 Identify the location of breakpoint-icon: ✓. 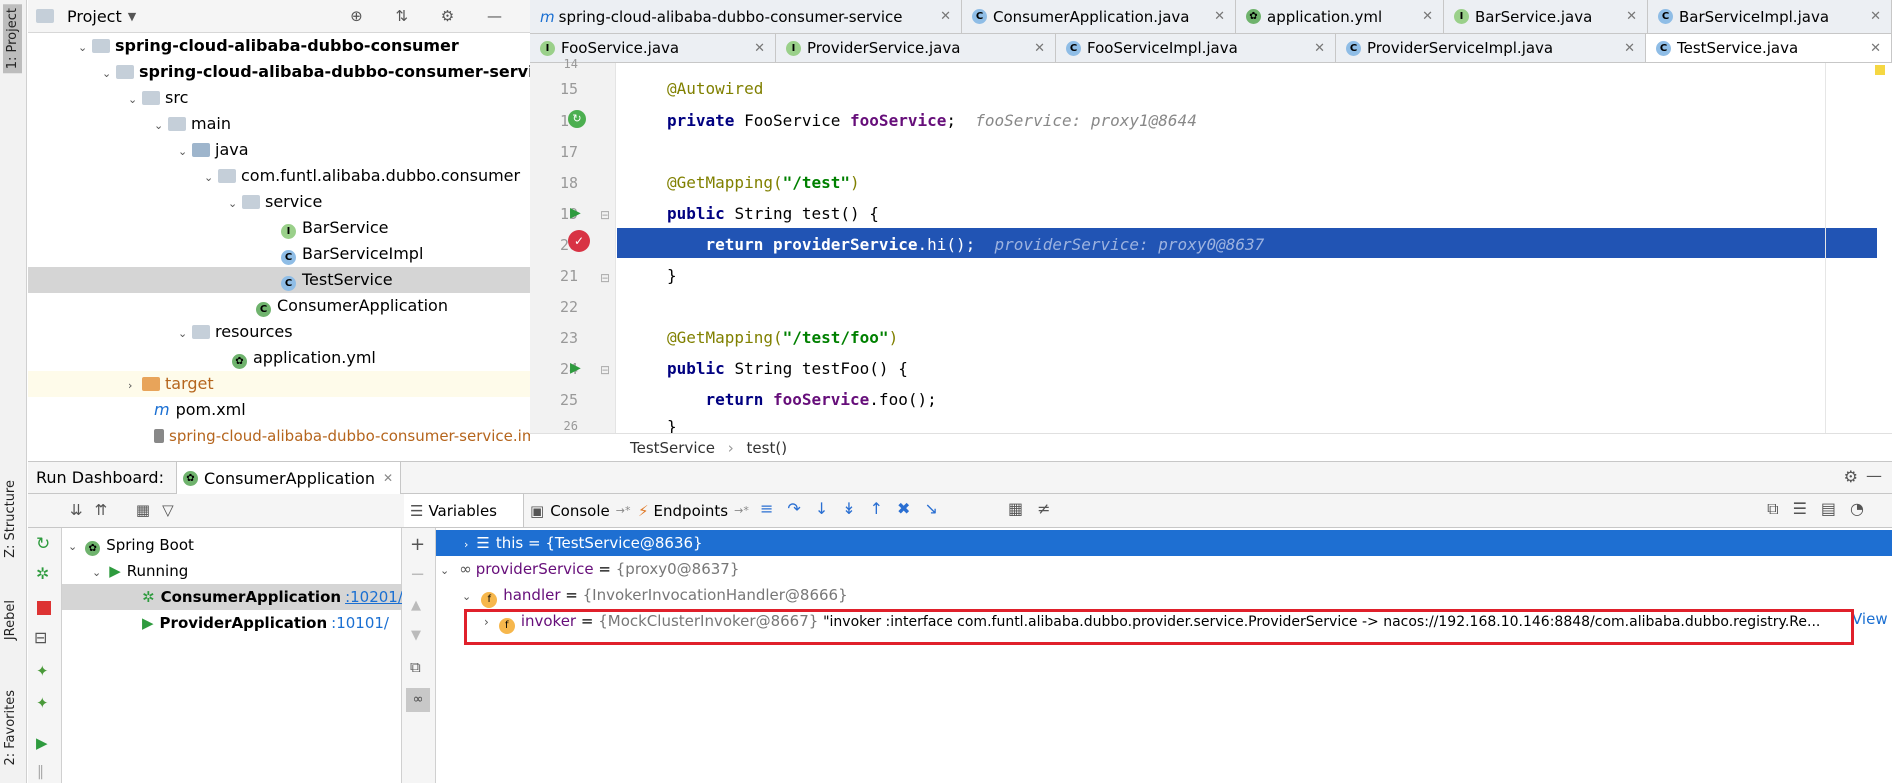
(579, 241).